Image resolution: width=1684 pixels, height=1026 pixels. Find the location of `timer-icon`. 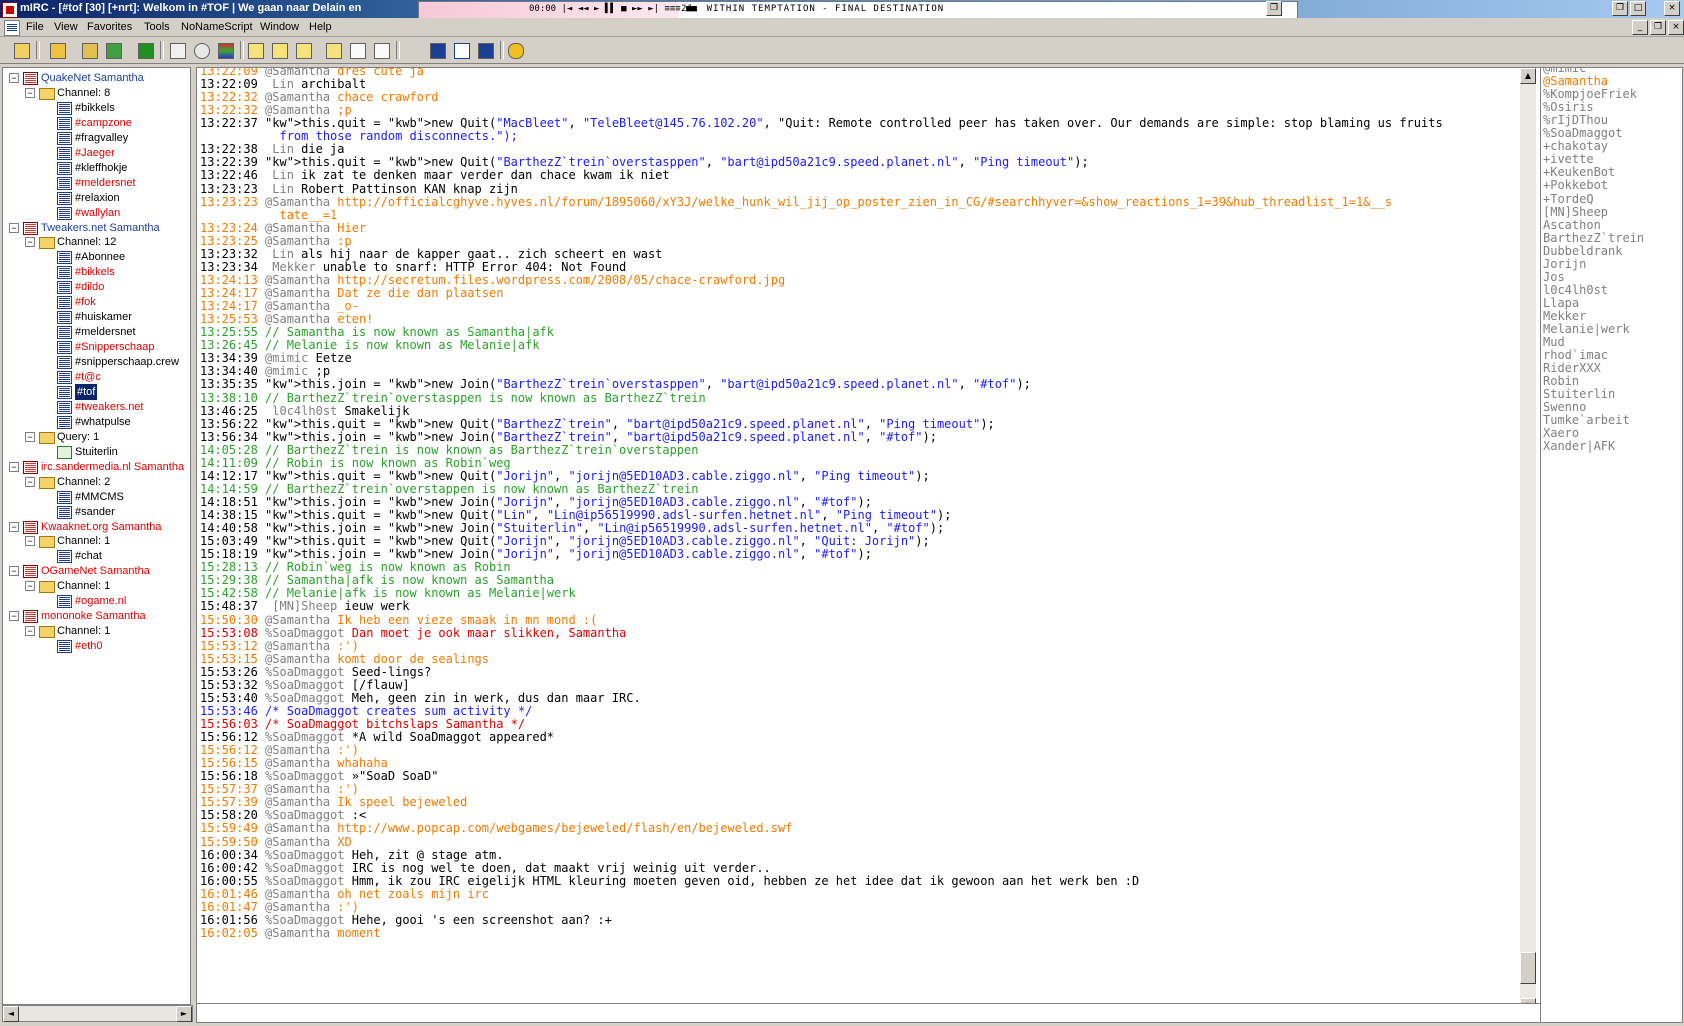

timer-icon is located at coordinates (201, 50).